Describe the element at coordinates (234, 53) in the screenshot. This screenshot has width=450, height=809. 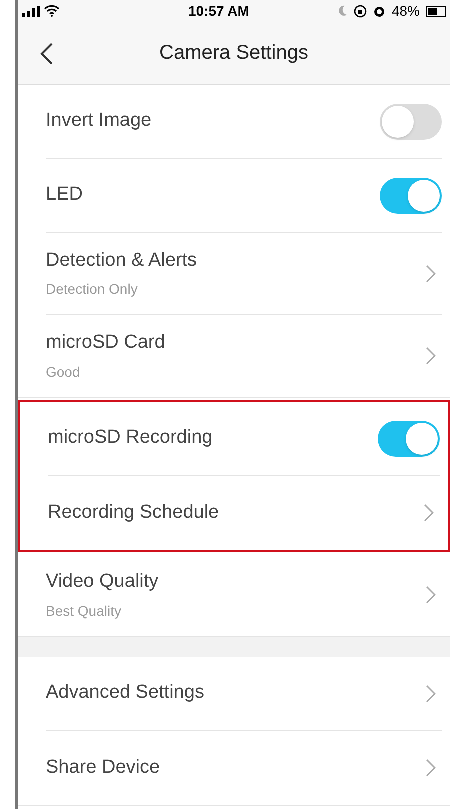
I see `screen-title: Camera Settings` at that location.